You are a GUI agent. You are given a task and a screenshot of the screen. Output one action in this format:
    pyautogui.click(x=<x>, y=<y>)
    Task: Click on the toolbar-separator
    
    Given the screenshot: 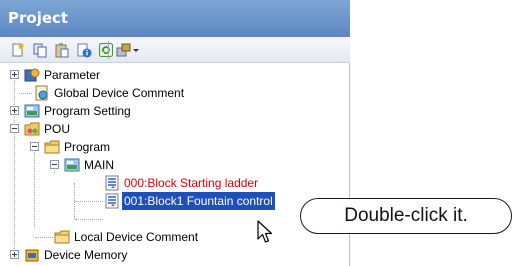 What is the action you would take?
    pyautogui.click(x=108, y=50)
    